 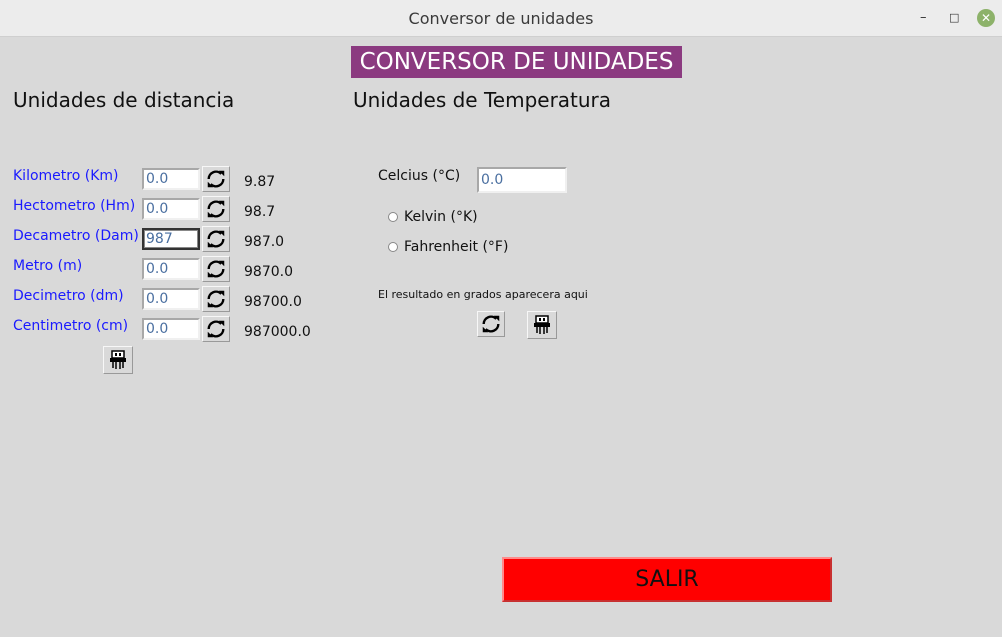 I want to click on convert-temperature-button, so click(x=491, y=324).